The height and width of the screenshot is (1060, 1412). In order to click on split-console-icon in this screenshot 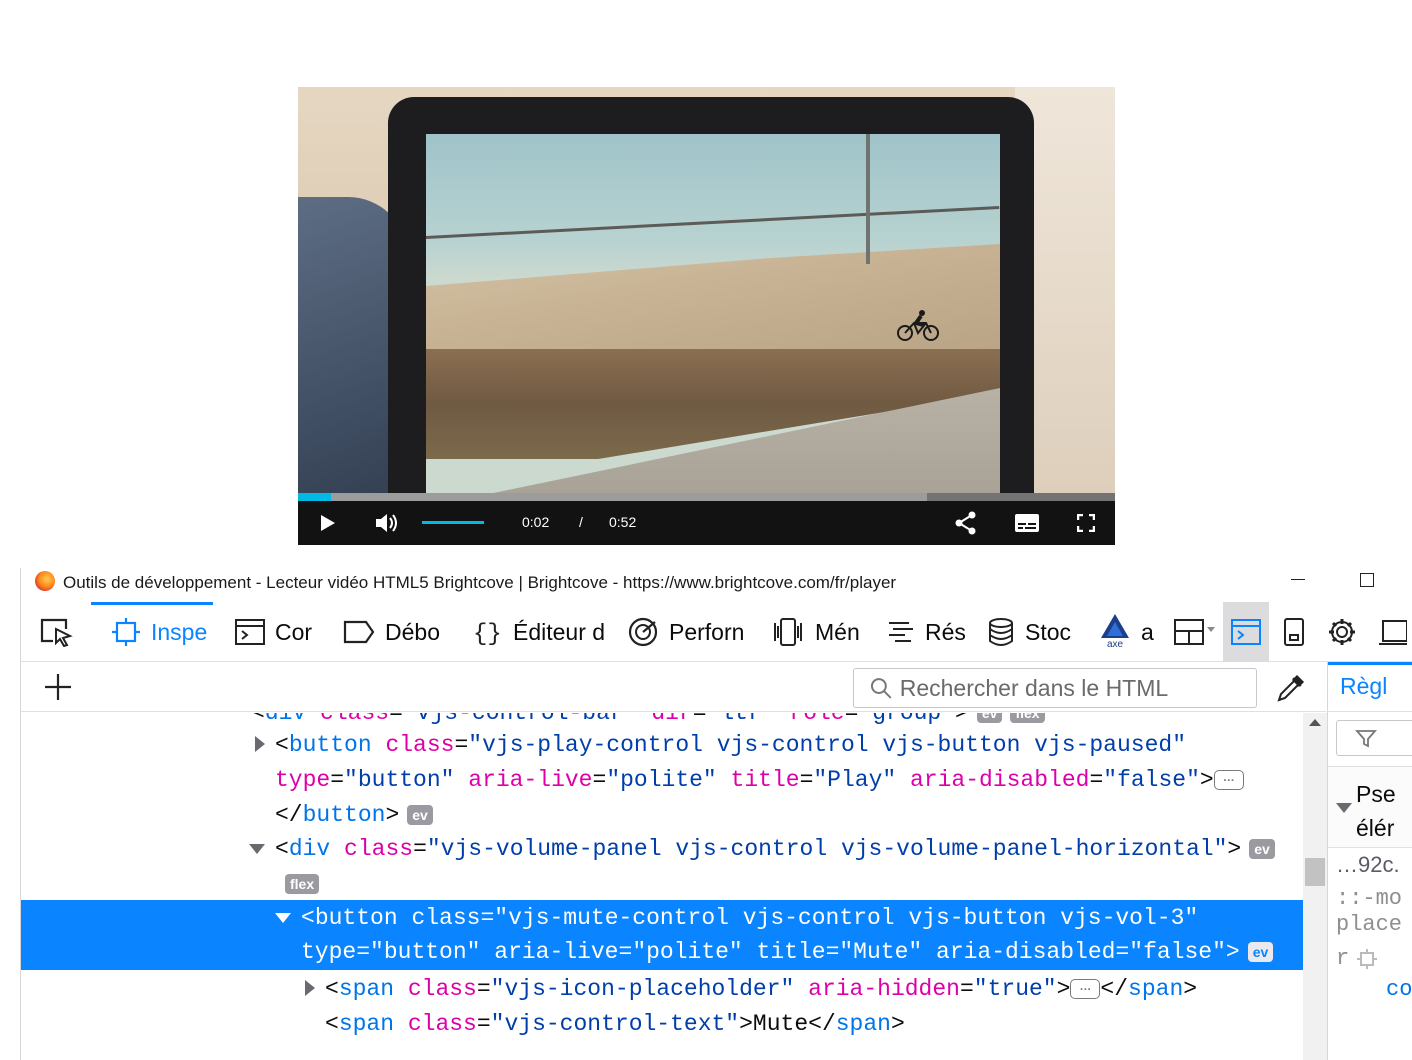, I will do `click(1246, 632)`.